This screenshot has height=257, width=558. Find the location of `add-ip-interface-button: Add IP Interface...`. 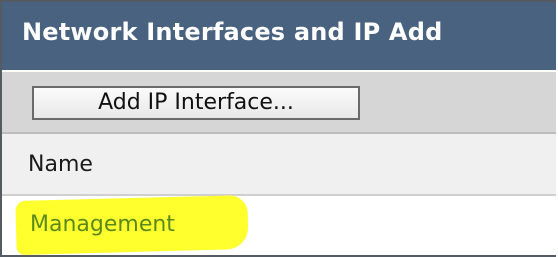

add-ip-interface-button: Add IP Interface... is located at coordinates (196, 103).